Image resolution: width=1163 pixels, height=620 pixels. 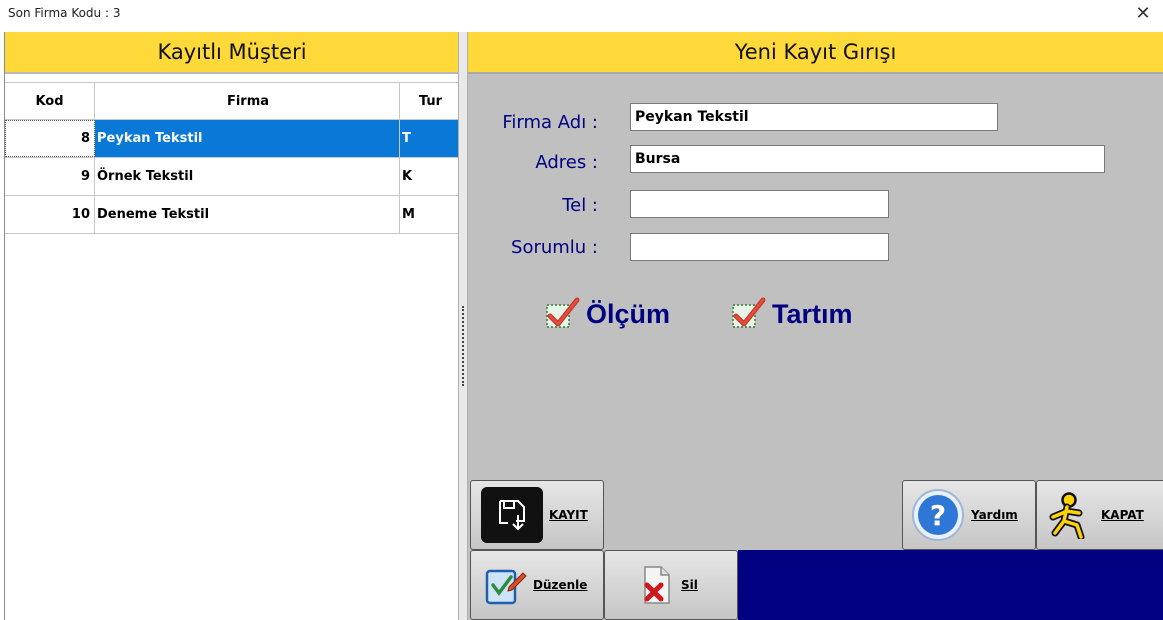 What do you see at coordinates (247, 176) in the screenshot?
I see `row-firma: Örnek Tekstil` at bounding box center [247, 176].